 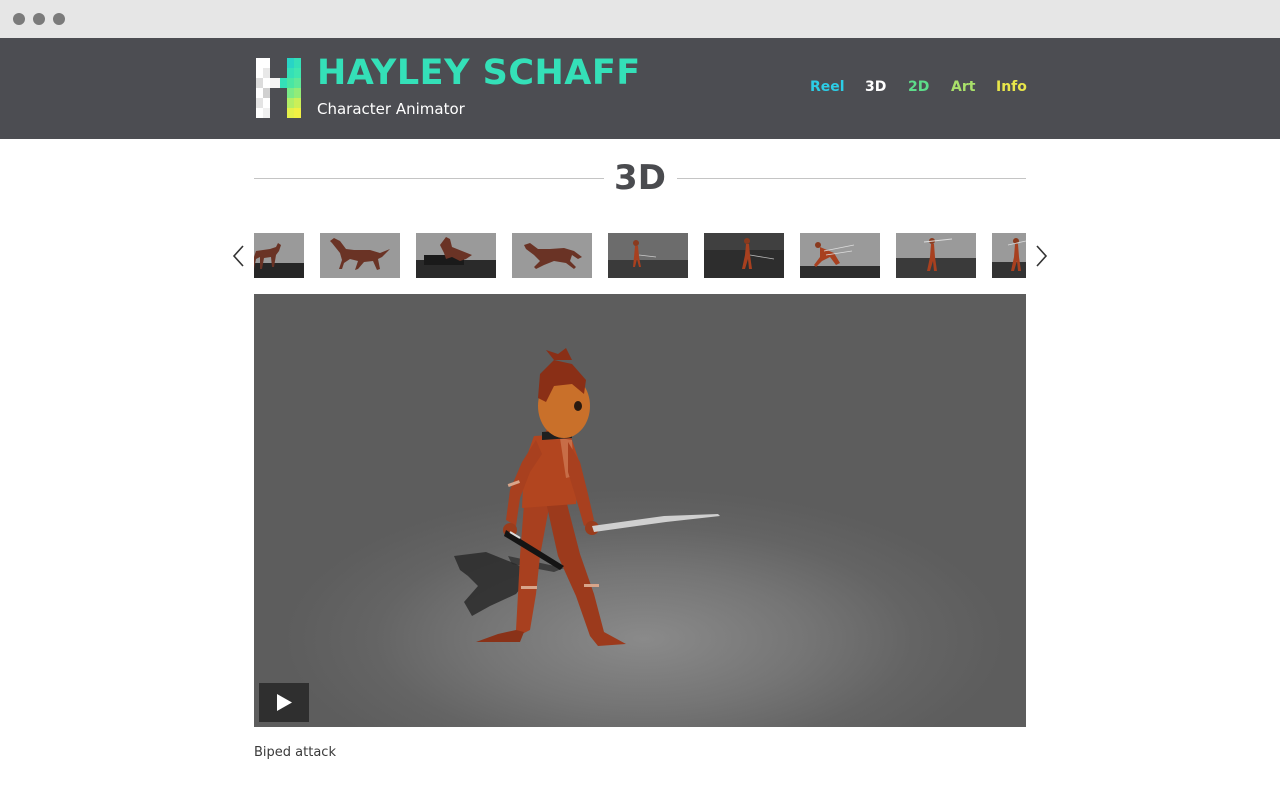 I want to click on nav-link-reel: Reel, so click(x=827, y=87).